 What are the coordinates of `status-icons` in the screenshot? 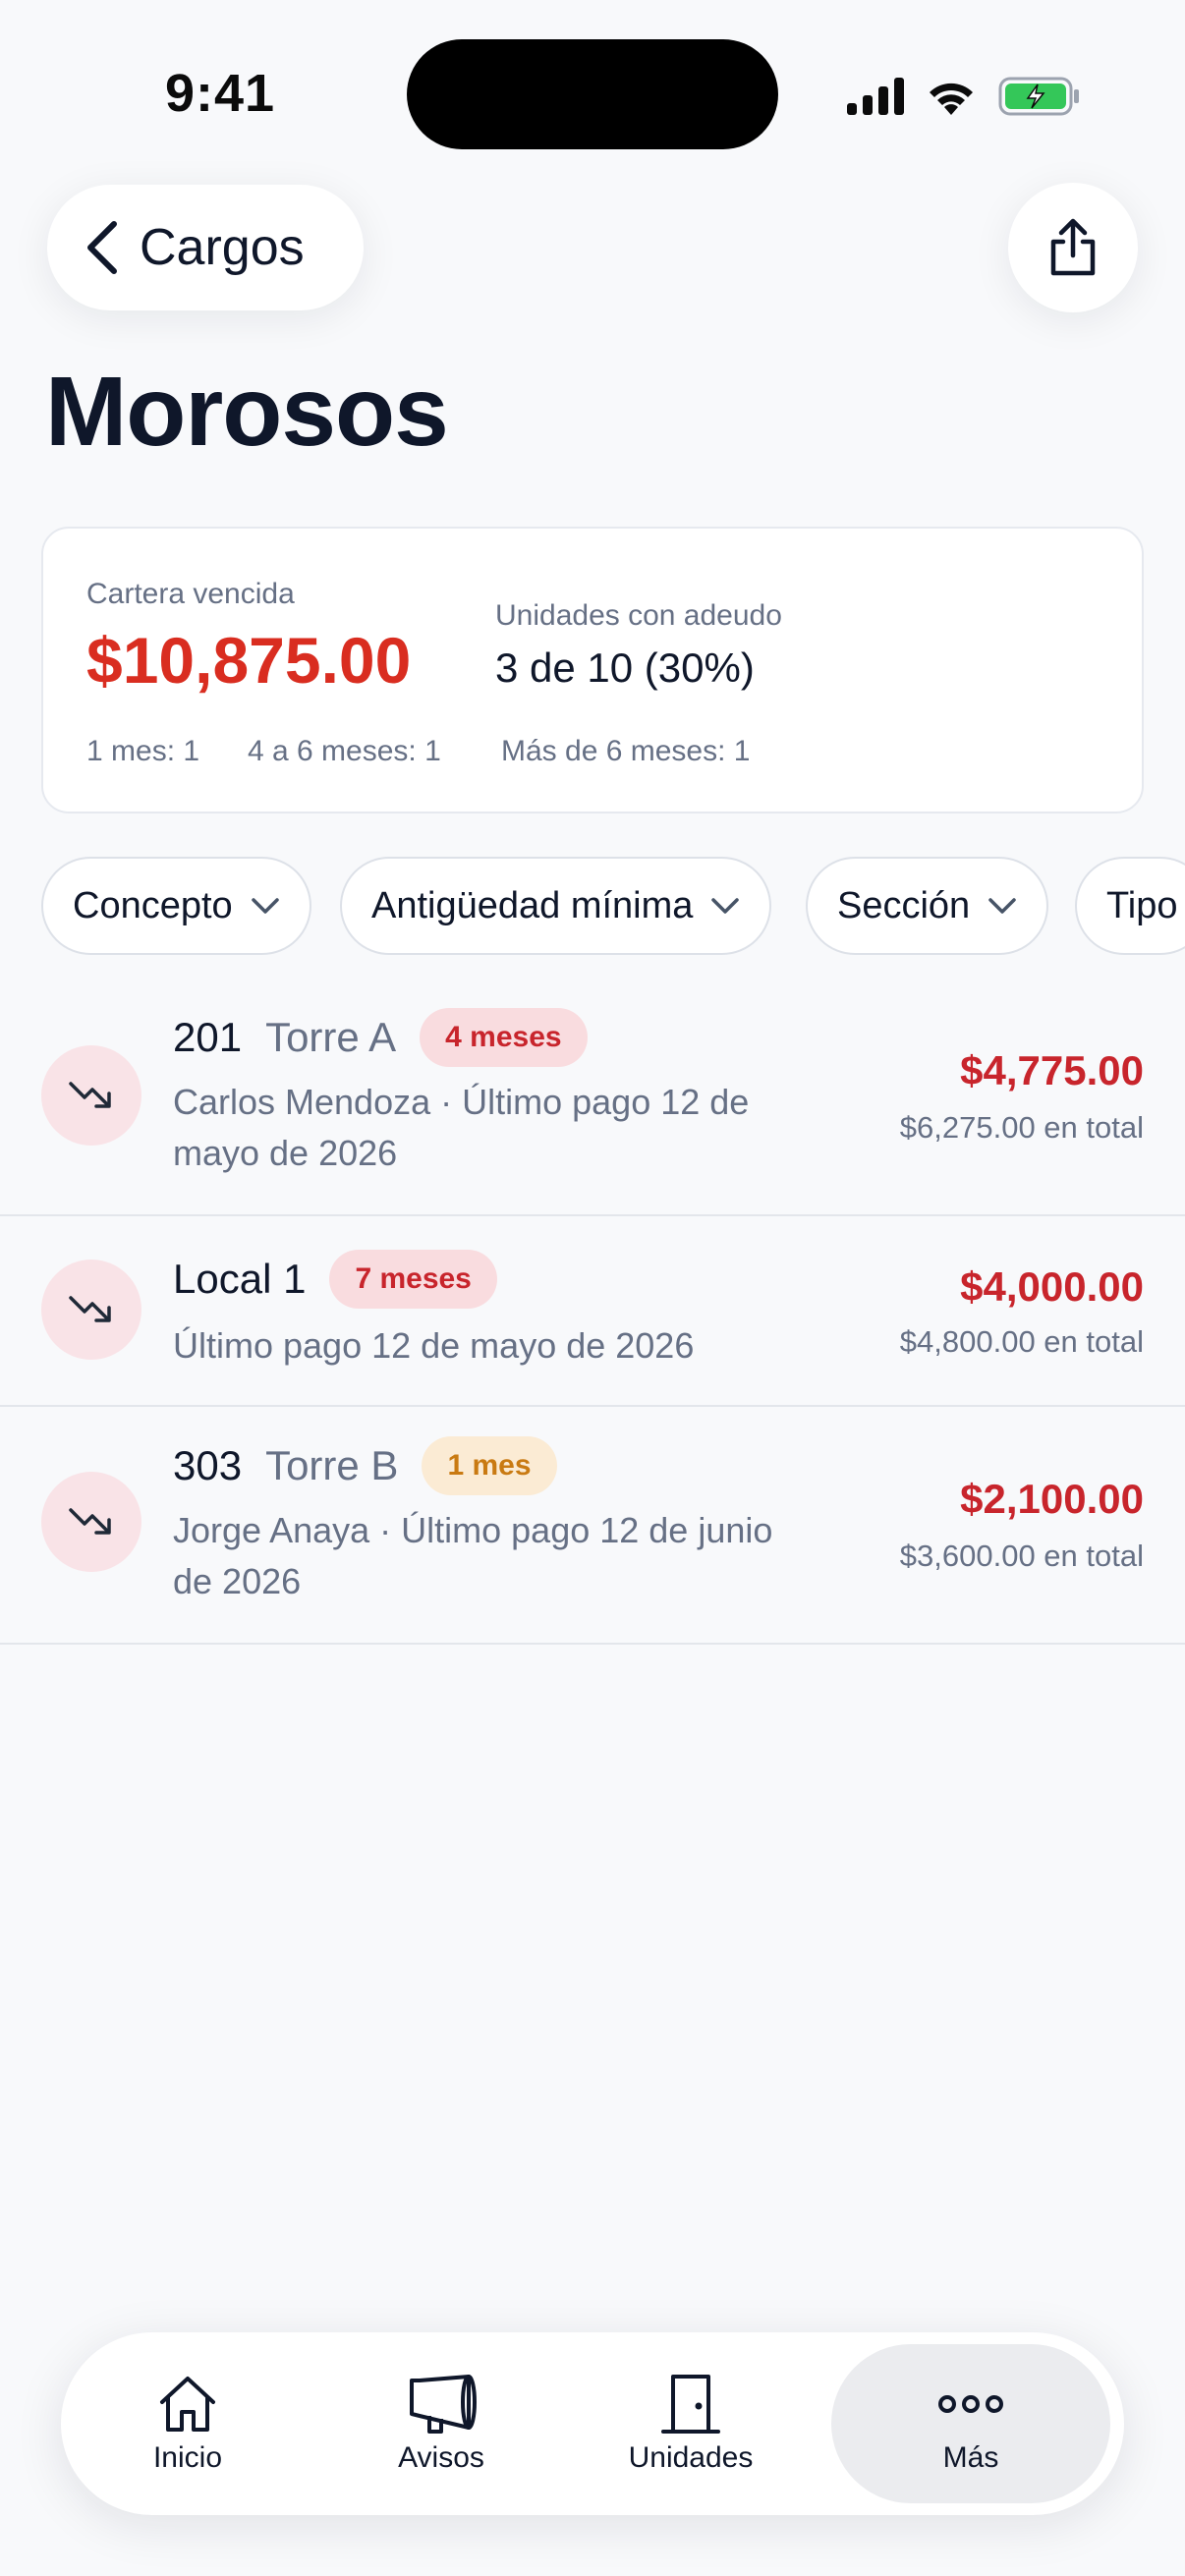 It's located at (964, 96).